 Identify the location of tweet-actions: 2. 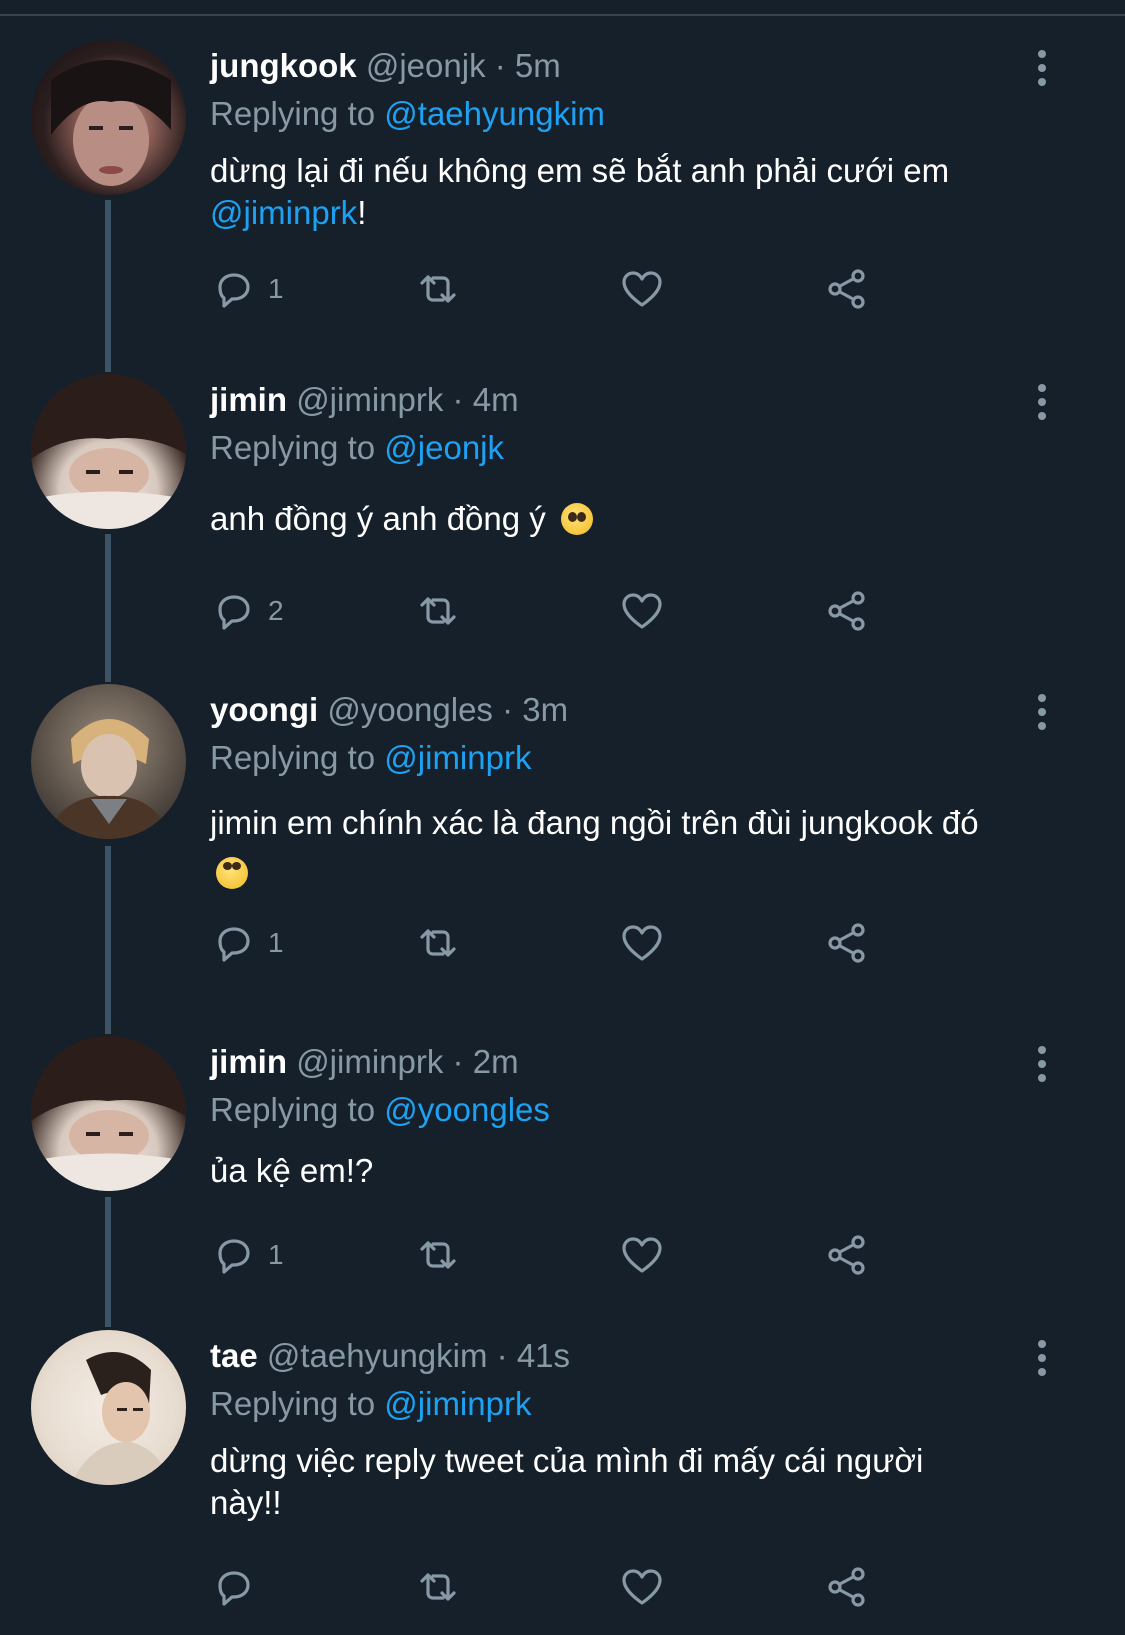
(570, 611).